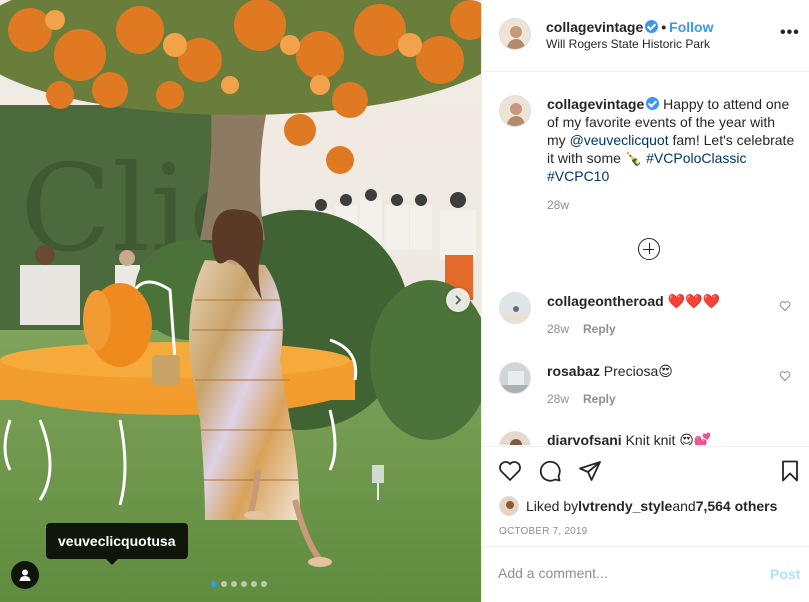 The image size is (809, 602). I want to click on post-date: OCTOBER 7, 2019, so click(543, 531).